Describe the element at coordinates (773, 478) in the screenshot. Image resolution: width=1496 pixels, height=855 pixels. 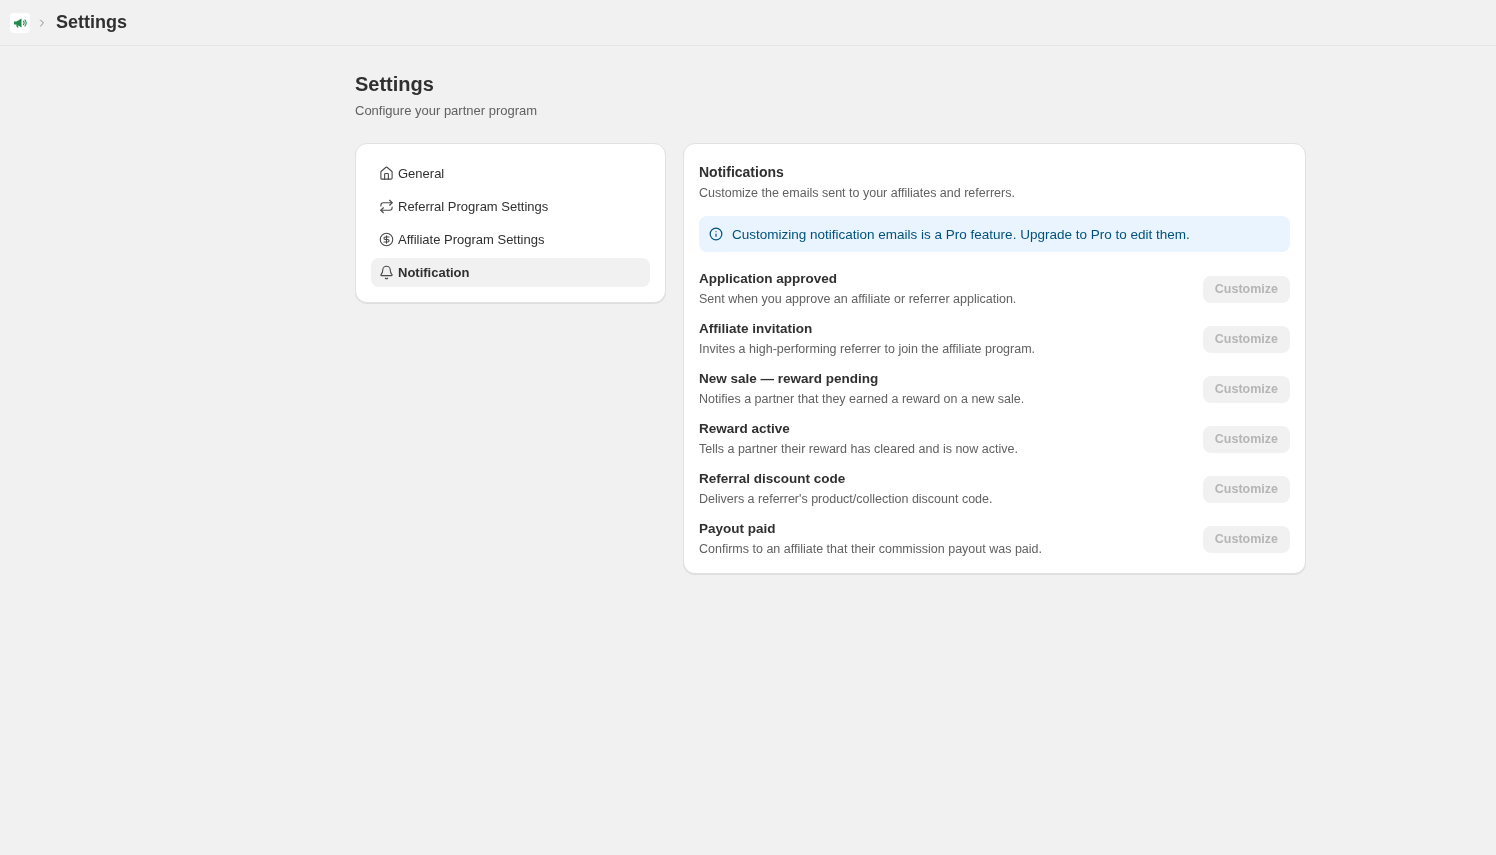
I see `notification-title: Referral discount code` at that location.